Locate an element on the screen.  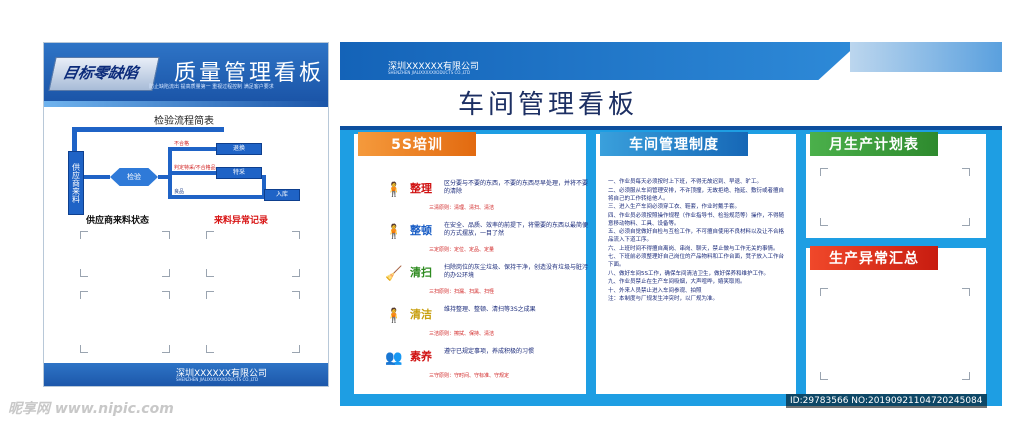
inspect-node: 检验 is located at coordinates (134, 177).